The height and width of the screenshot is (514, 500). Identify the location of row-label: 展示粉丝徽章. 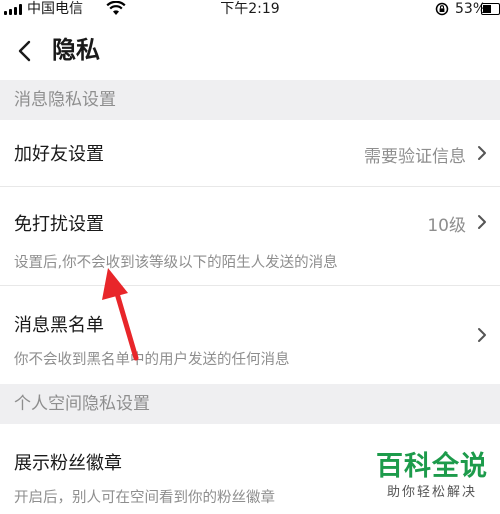
(68, 463).